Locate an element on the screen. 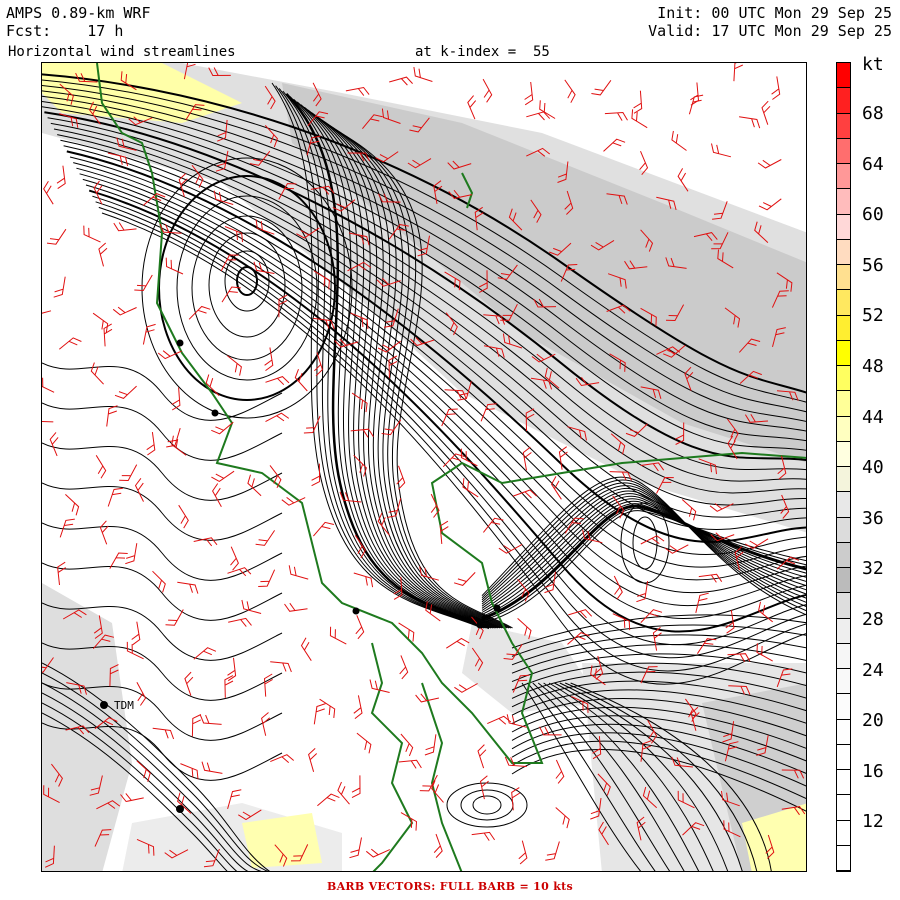  colorbar-tick-label: 40 is located at coordinates (873, 468).